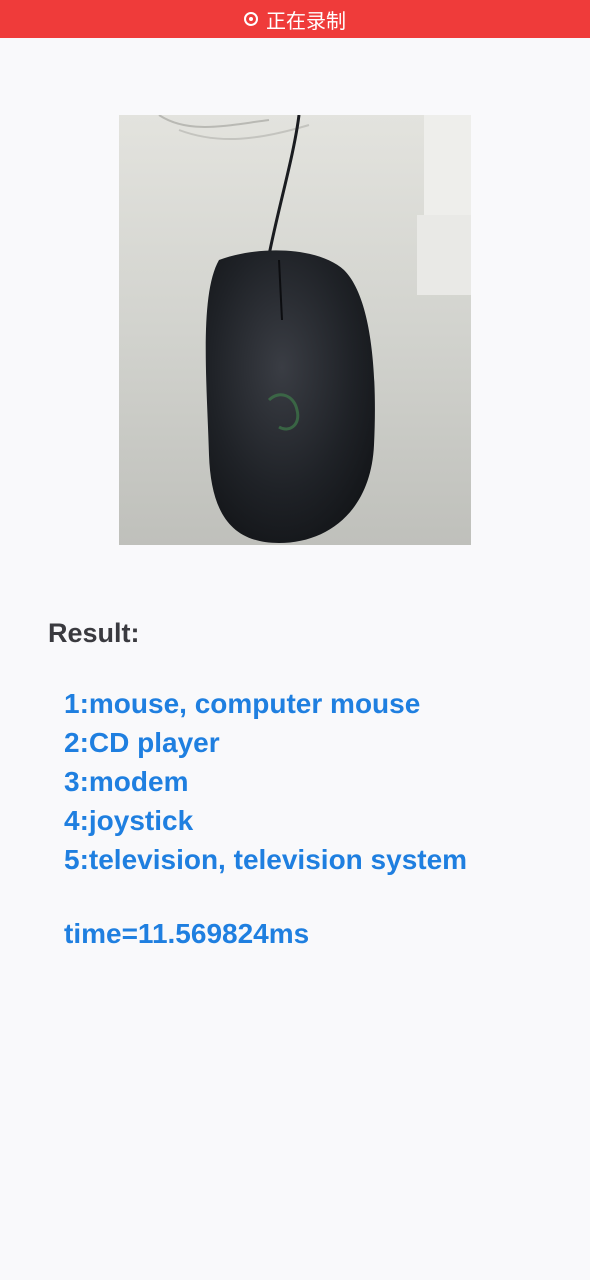 The width and height of the screenshot is (590, 1280). I want to click on recording-status-bar: 正在录制, so click(295, 19).